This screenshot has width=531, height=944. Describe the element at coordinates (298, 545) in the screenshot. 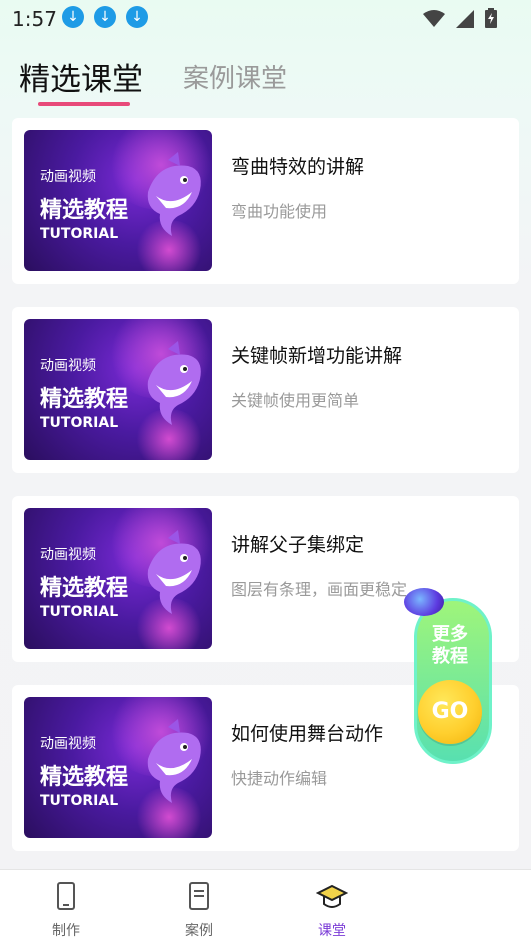

I see `course-title: 讲解父子集绑定` at that location.